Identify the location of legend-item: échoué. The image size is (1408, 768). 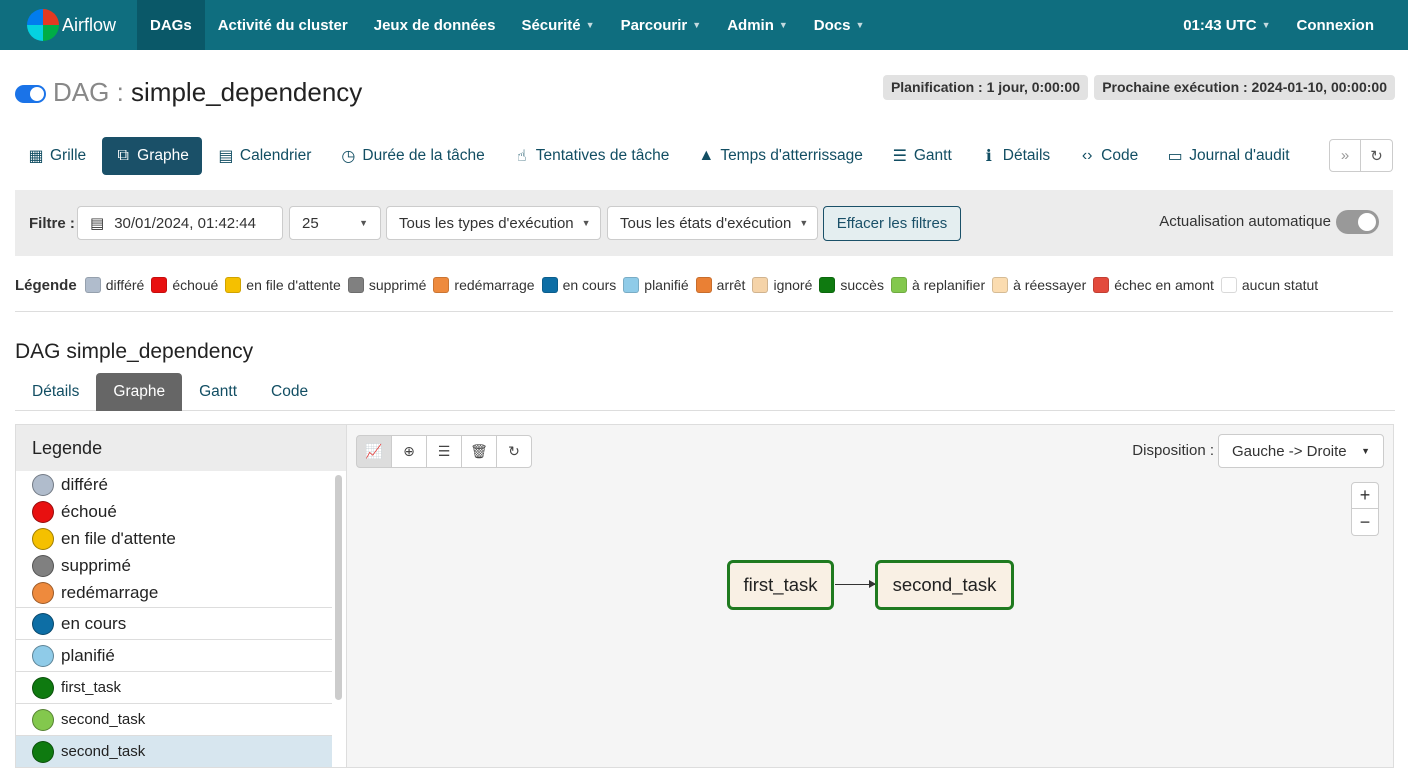
(184, 285).